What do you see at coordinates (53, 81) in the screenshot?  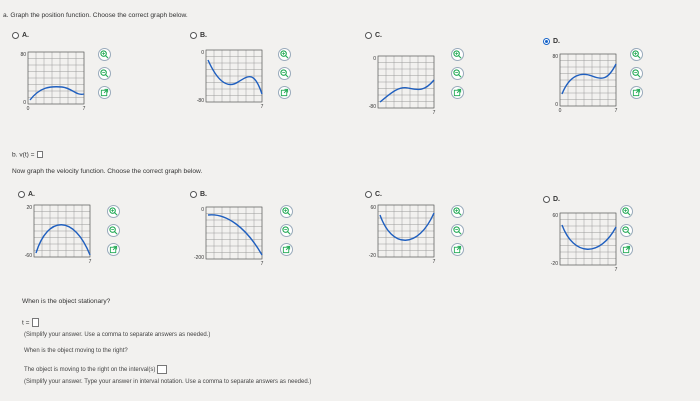 I see `graph-a-a: 8000 7` at bounding box center [53, 81].